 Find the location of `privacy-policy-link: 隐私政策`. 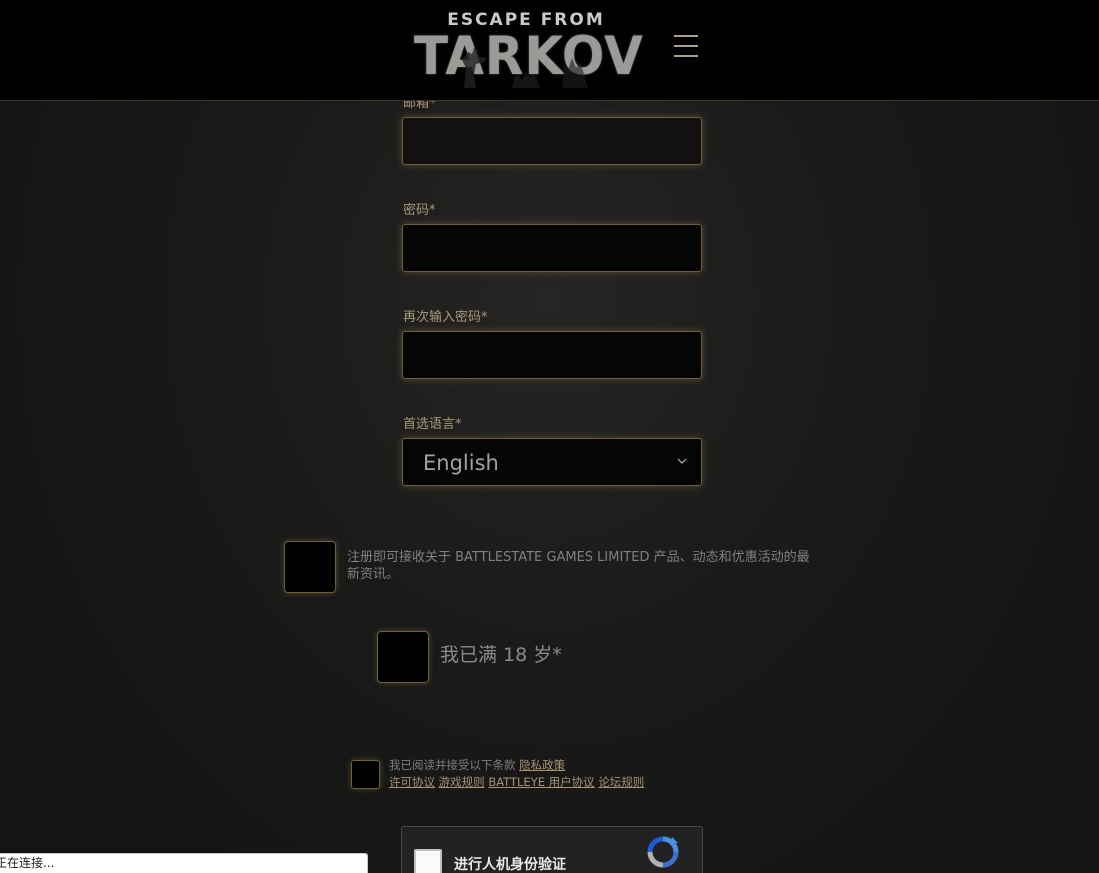

privacy-policy-link: 隐私政策 is located at coordinates (542, 765).